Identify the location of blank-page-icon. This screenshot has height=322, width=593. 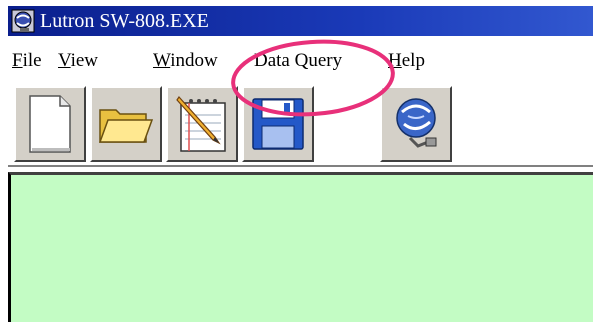
(50, 124).